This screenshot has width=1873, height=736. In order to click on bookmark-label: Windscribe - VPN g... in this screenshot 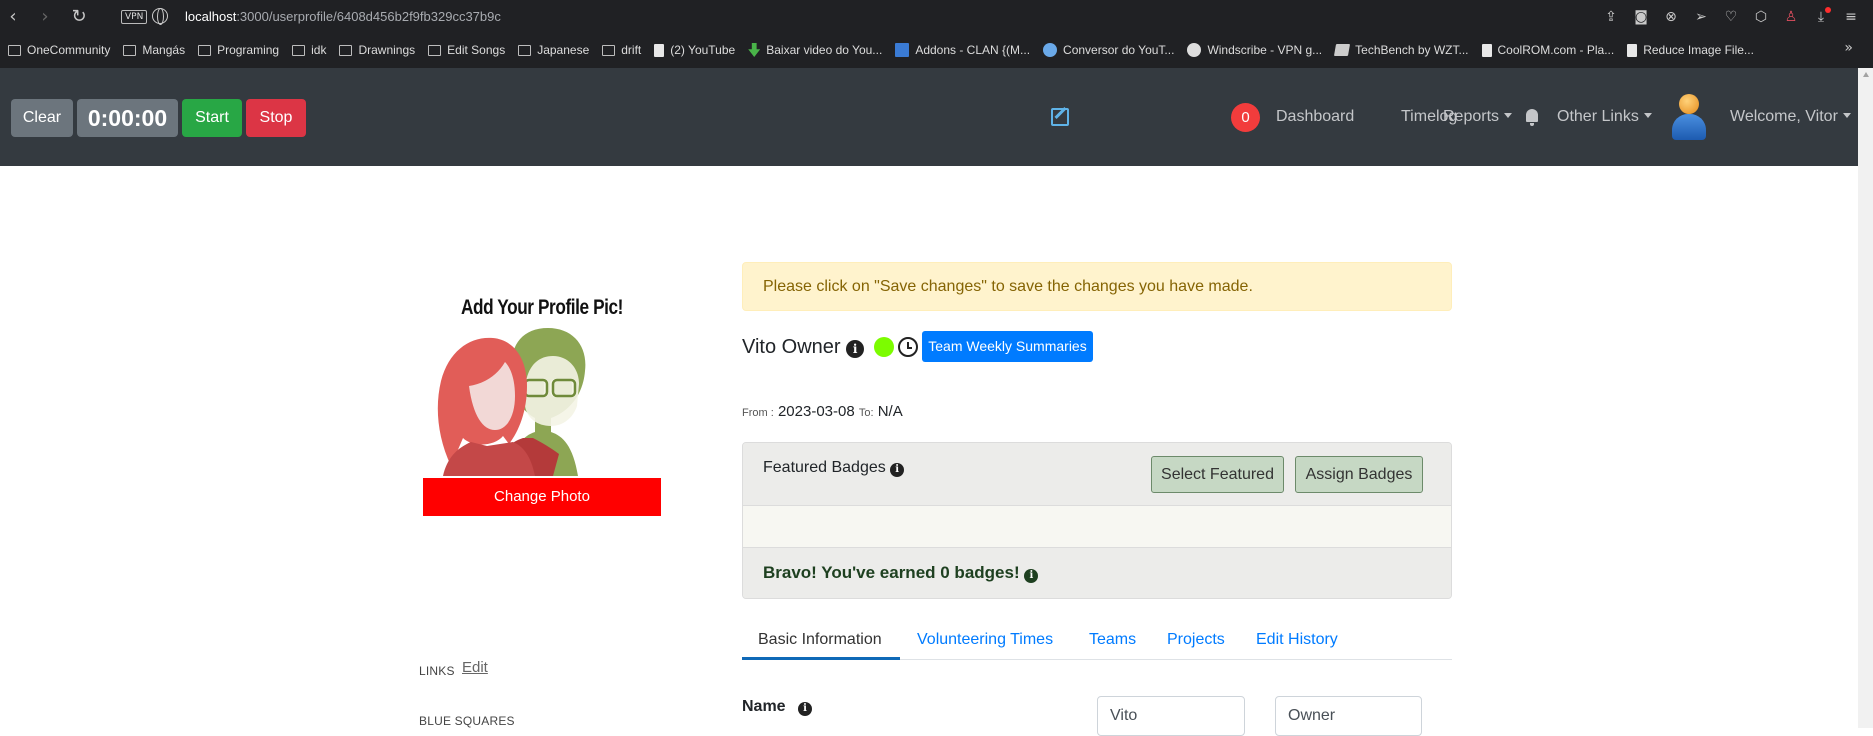, I will do `click(1265, 50)`.